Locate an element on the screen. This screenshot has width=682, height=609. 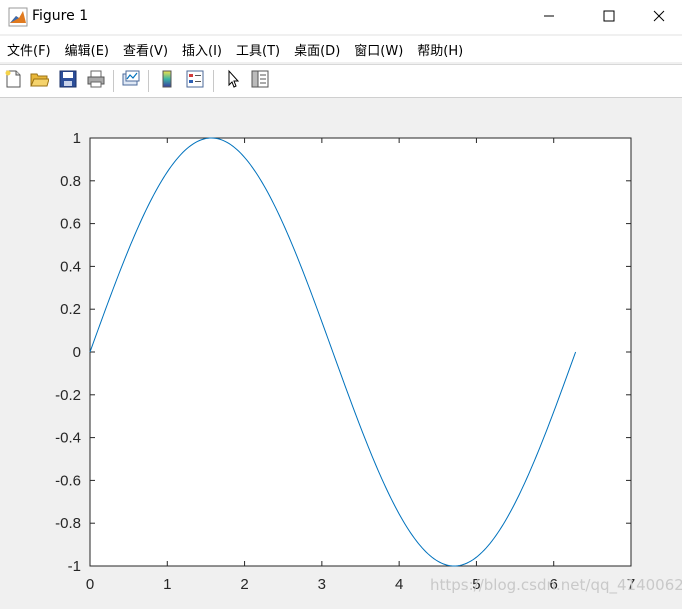
new-figure-button is located at coordinates (13, 81).